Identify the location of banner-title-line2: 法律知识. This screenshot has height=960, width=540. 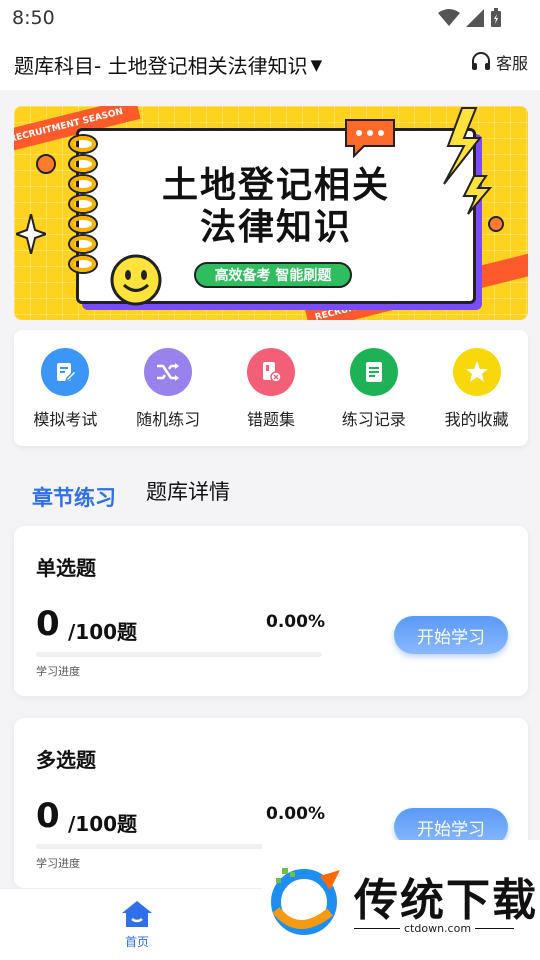
(275, 227).